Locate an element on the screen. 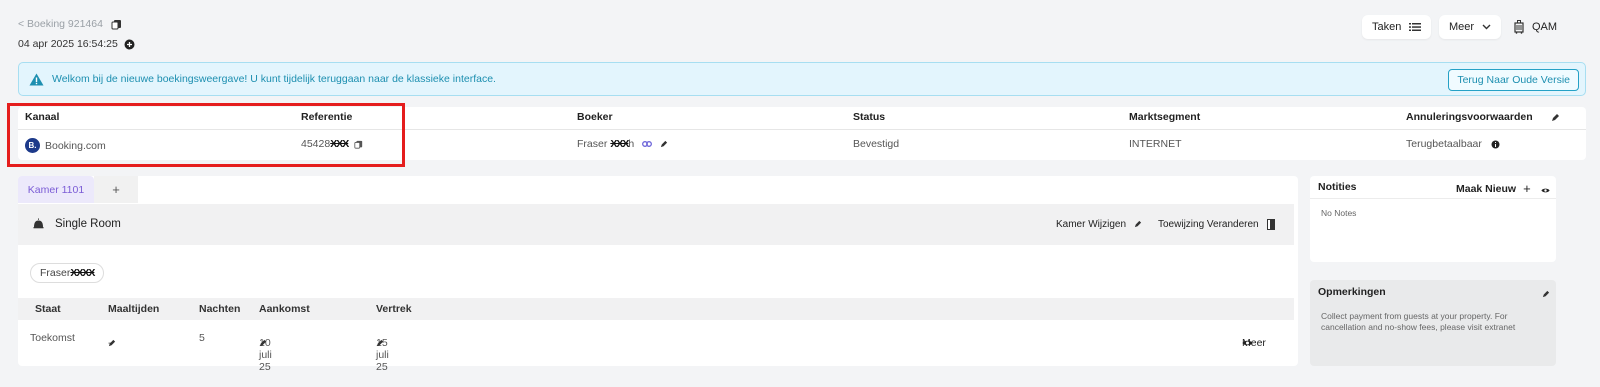 The image size is (1600, 387). booker-name: Fraser is located at coordinates (592, 144).